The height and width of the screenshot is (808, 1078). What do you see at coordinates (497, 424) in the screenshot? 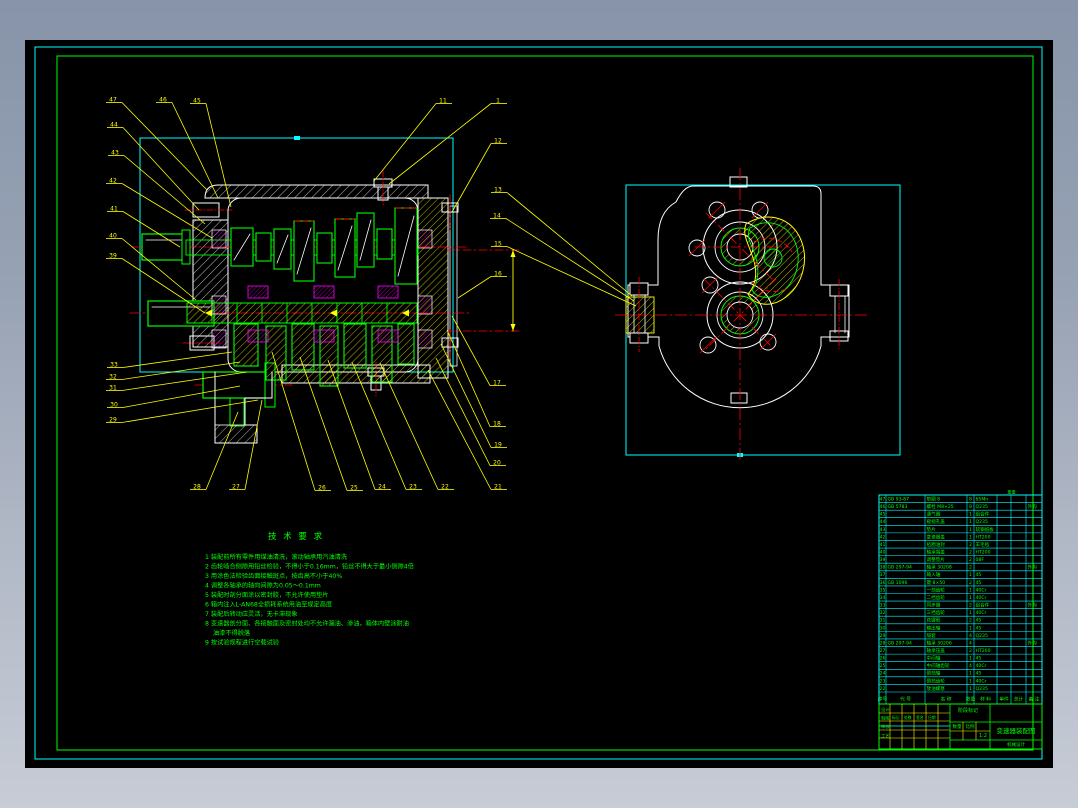
I see `balloon-number: 18` at bounding box center [497, 424].